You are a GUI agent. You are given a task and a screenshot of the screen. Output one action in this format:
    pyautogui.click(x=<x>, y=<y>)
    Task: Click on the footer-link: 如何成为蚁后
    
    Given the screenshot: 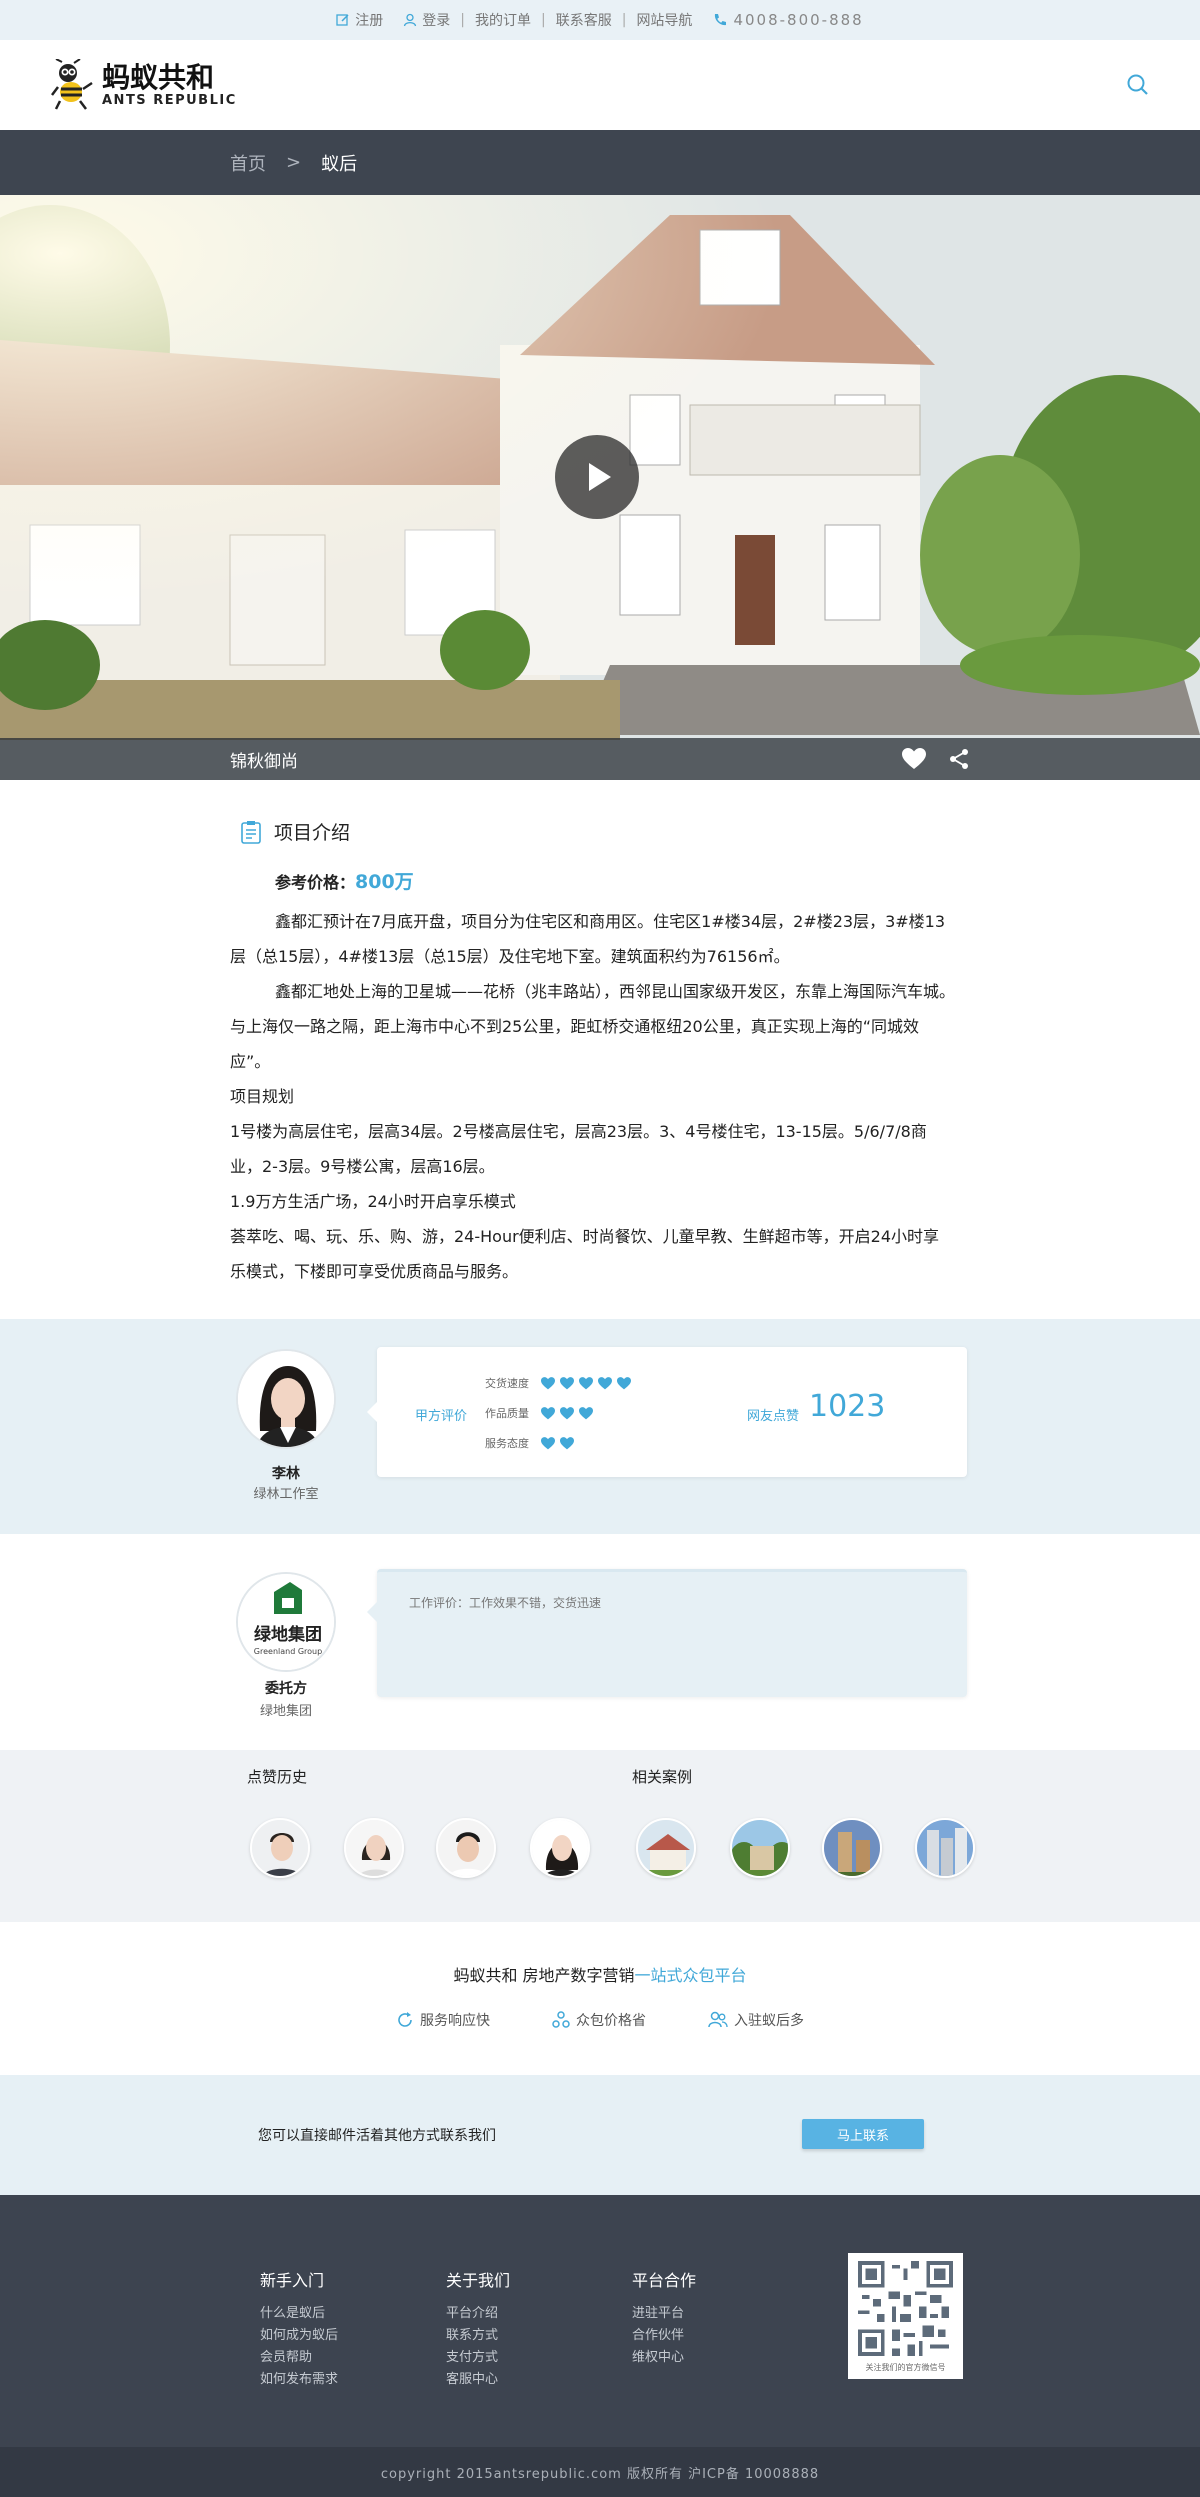 What is the action you would take?
    pyautogui.click(x=299, y=2336)
    